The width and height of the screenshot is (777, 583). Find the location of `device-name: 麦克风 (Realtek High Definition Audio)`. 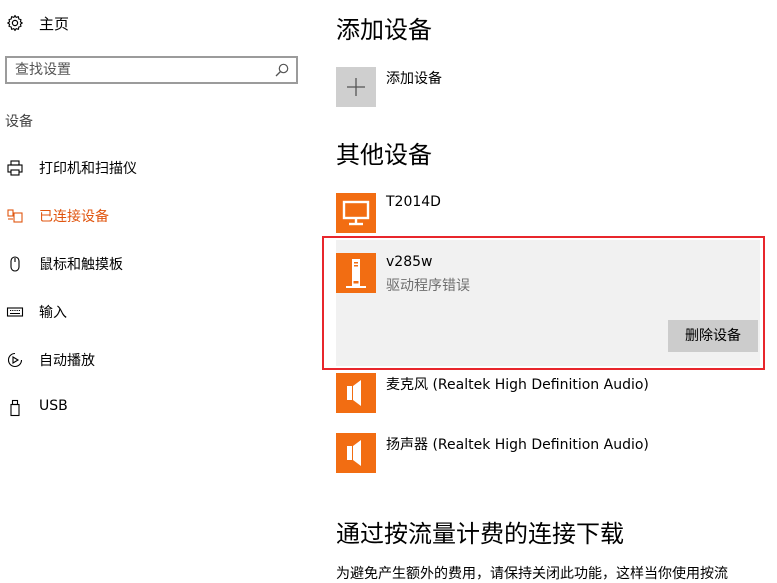

device-name: 麦克风 (Realtek High Definition Audio) is located at coordinates (517, 385).